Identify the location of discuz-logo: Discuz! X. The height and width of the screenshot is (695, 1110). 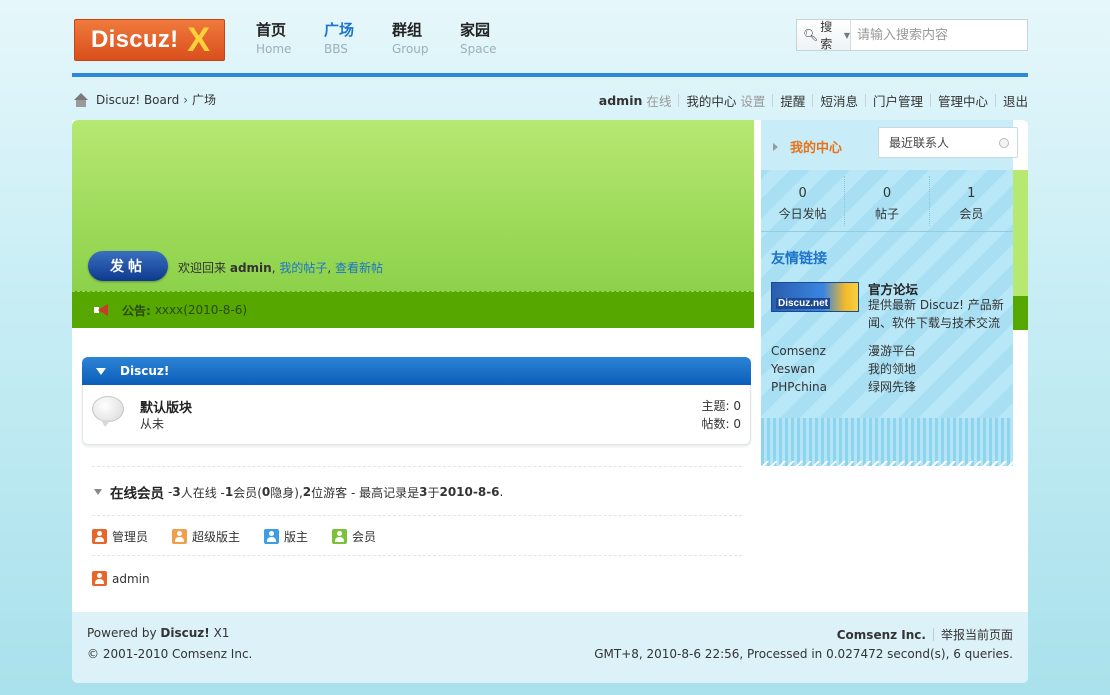
(149, 40).